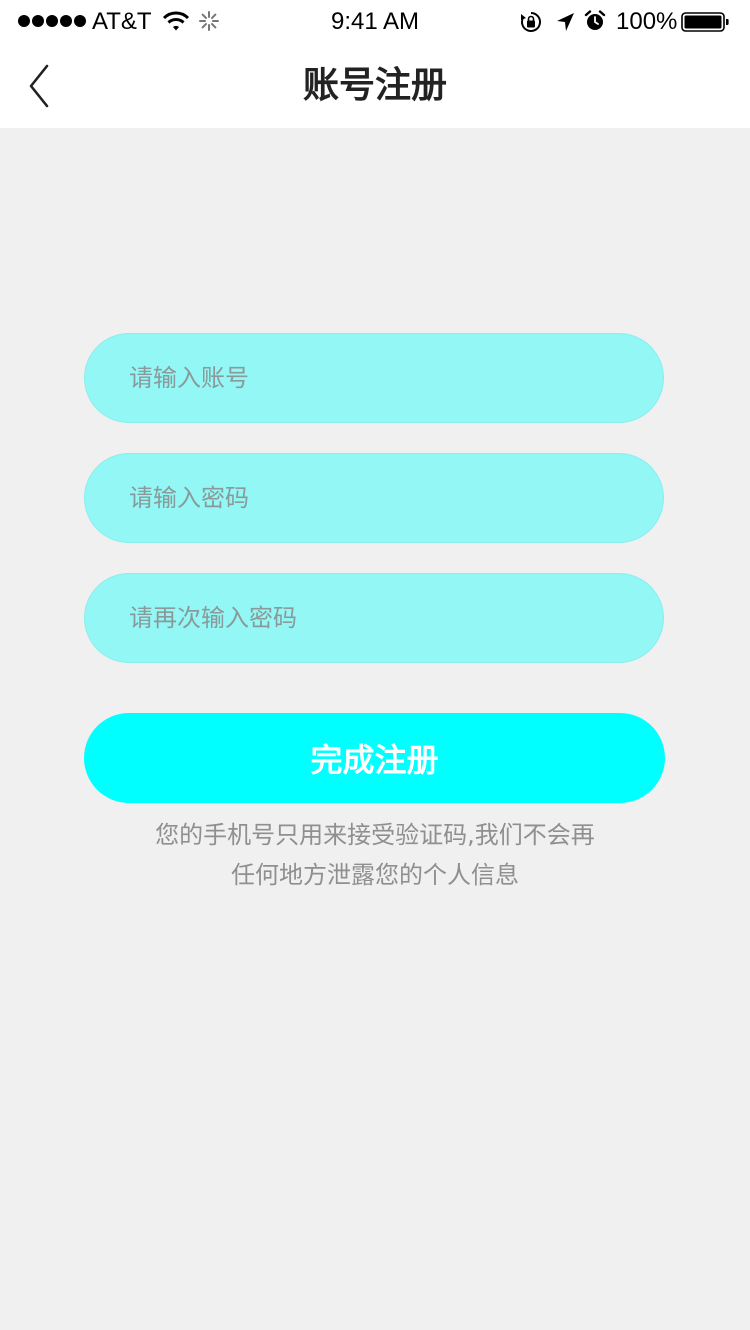 The image size is (750, 1330). Describe the element at coordinates (595, 20) in the screenshot. I see `alarm-clock-icon` at that location.